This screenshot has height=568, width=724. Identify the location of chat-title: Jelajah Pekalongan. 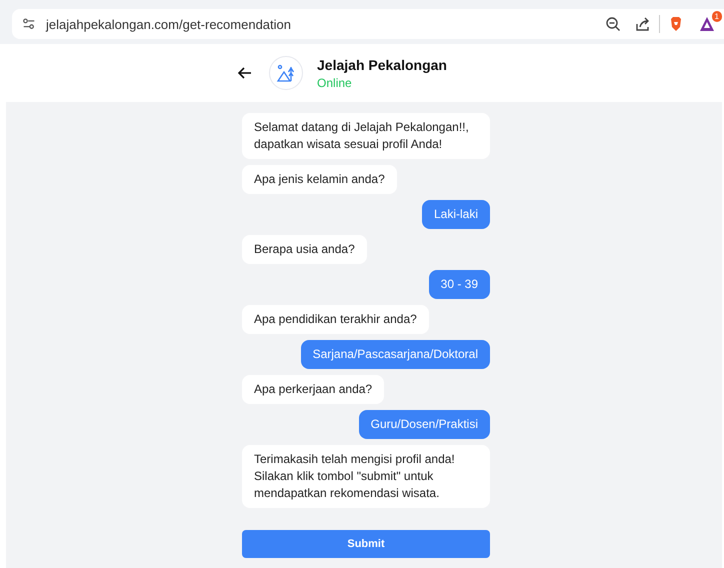
(382, 64).